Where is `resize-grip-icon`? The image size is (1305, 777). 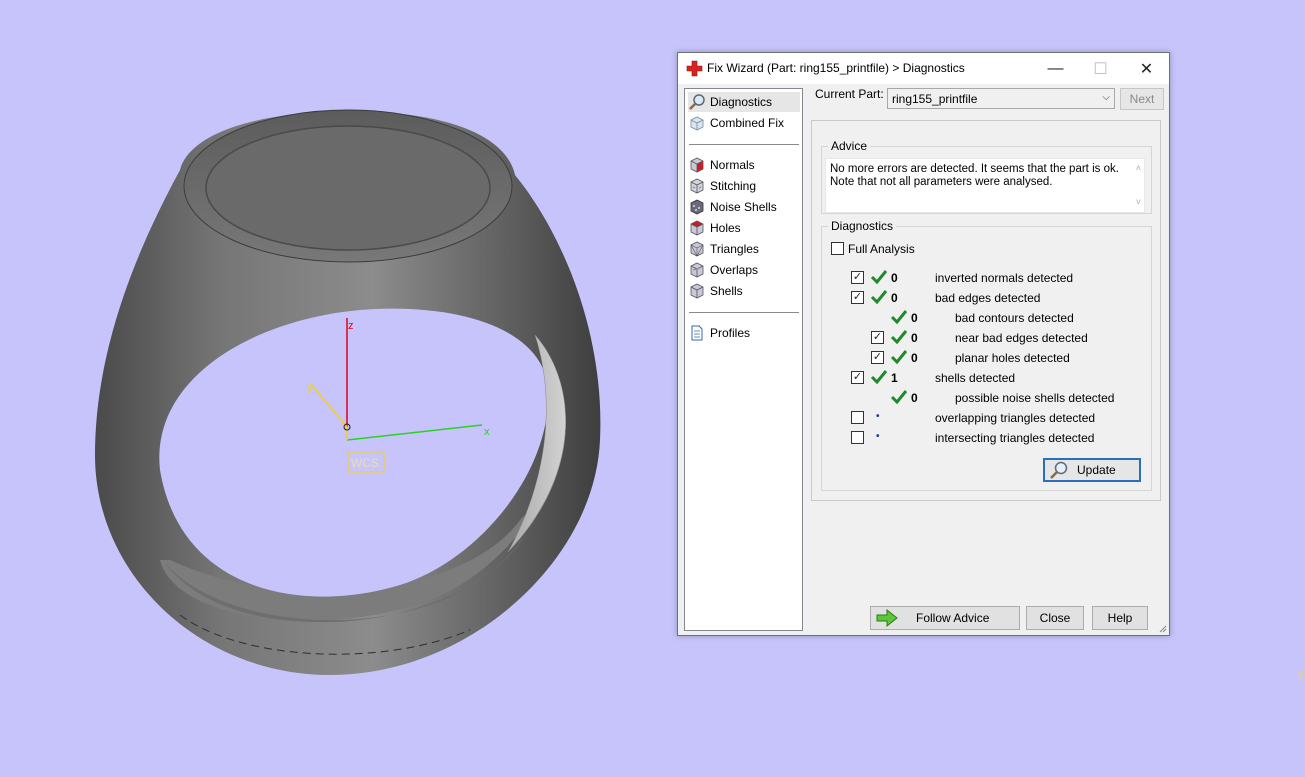
resize-grip-icon is located at coordinates (1162, 628).